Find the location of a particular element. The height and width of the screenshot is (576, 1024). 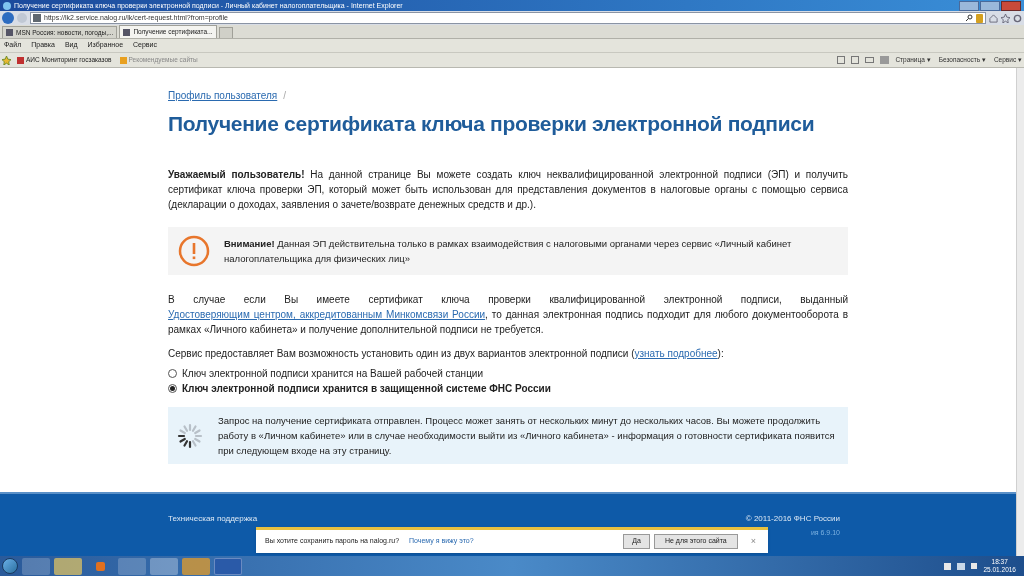

radio-label: Ключ электронной подписи хранится на Вашей рабочей станции is located at coordinates (333, 373).